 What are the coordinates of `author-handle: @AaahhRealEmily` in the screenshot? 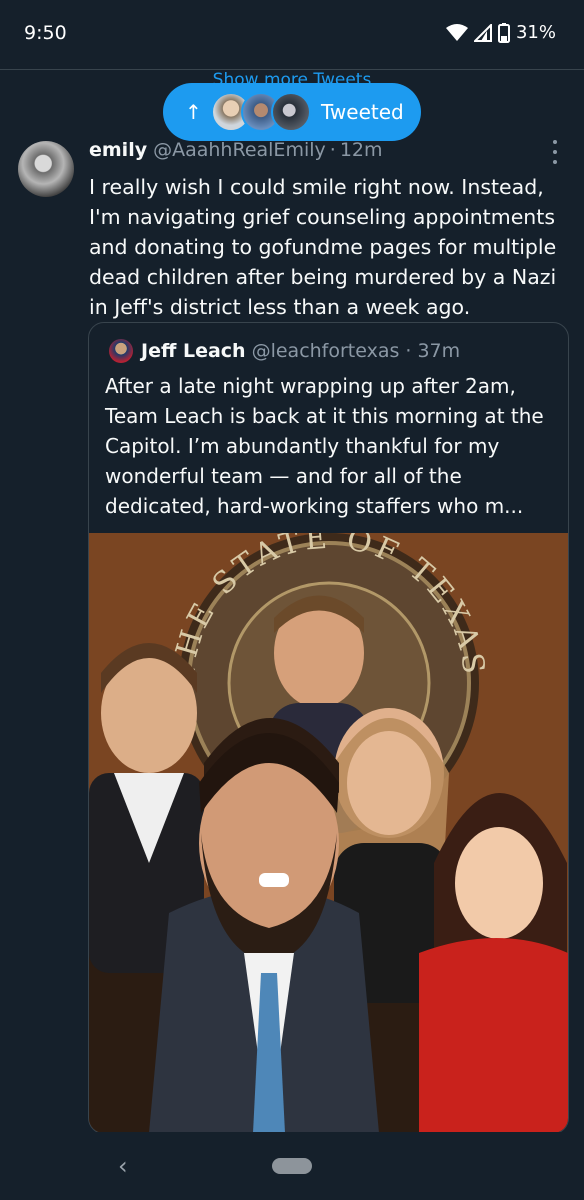 It's located at (239, 150).